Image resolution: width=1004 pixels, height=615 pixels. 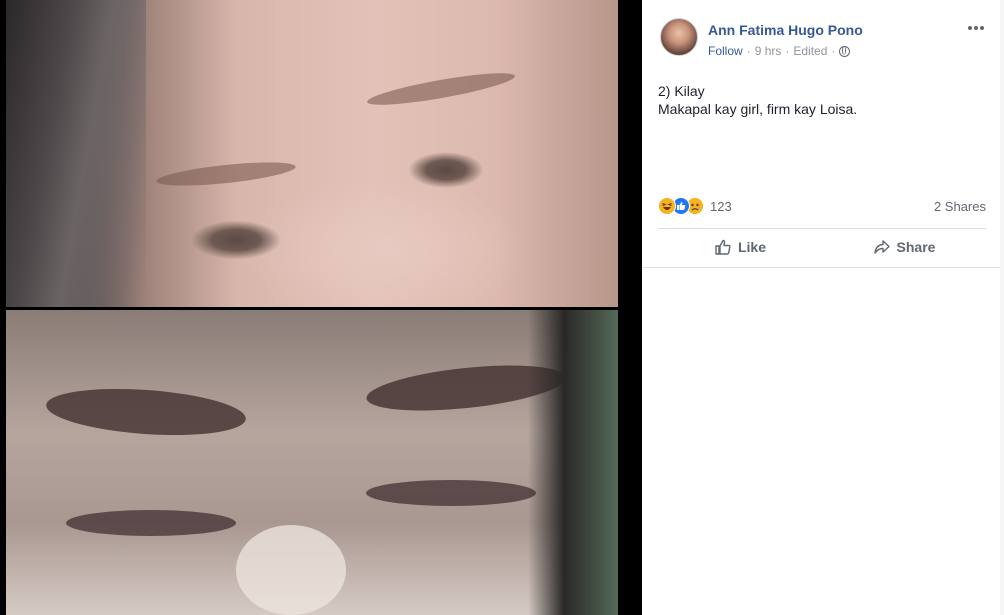 What do you see at coordinates (881, 247) in the screenshot?
I see `share-arrow-icon` at bounding box center [881, 247].